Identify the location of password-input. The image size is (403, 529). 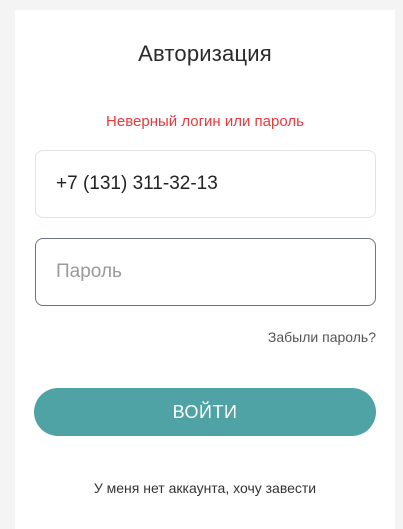
(205, 272).